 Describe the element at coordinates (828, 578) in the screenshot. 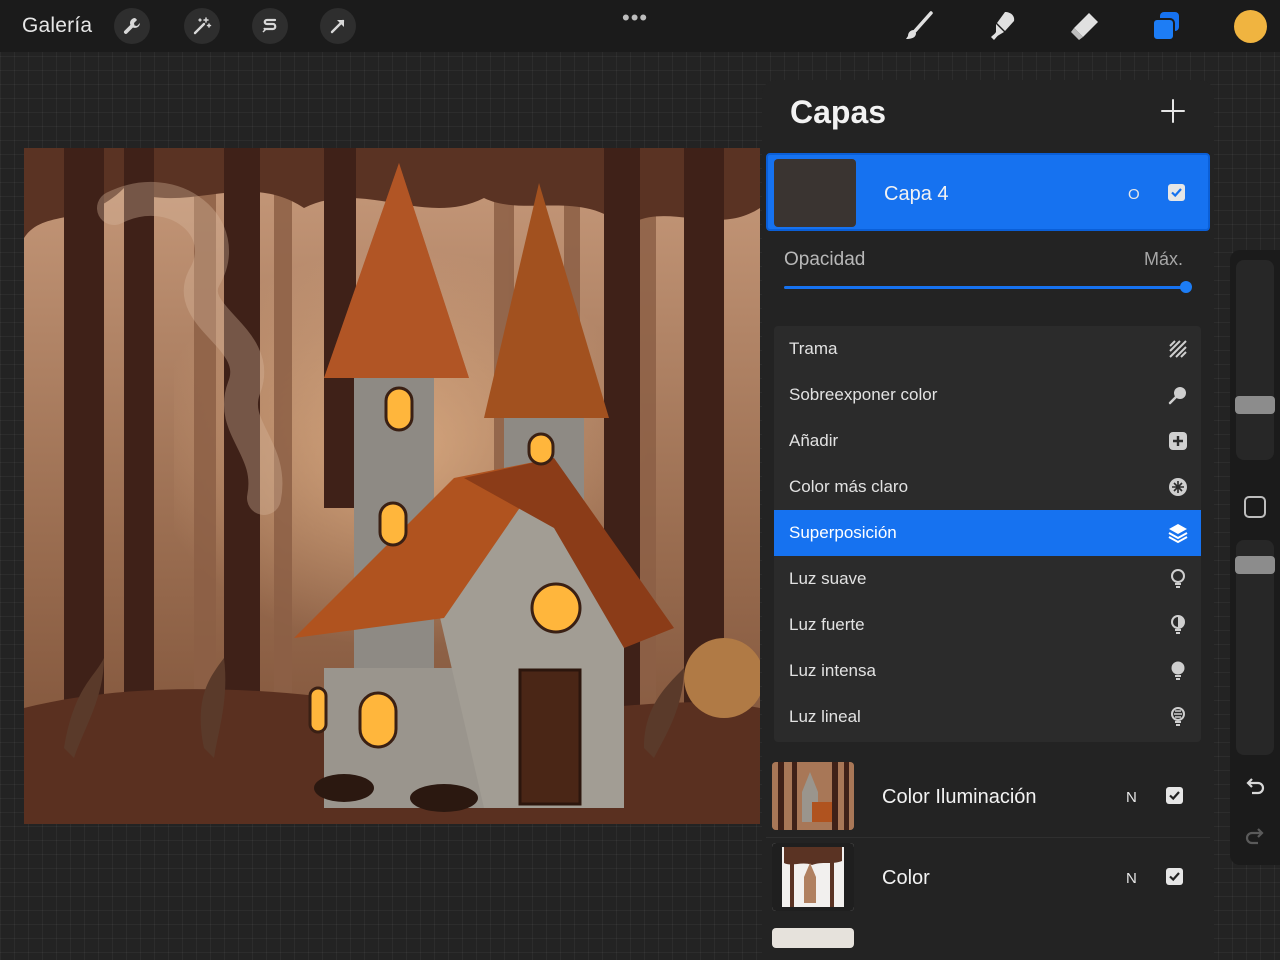

I see `blend-mode-label: Luz suave` at that location.